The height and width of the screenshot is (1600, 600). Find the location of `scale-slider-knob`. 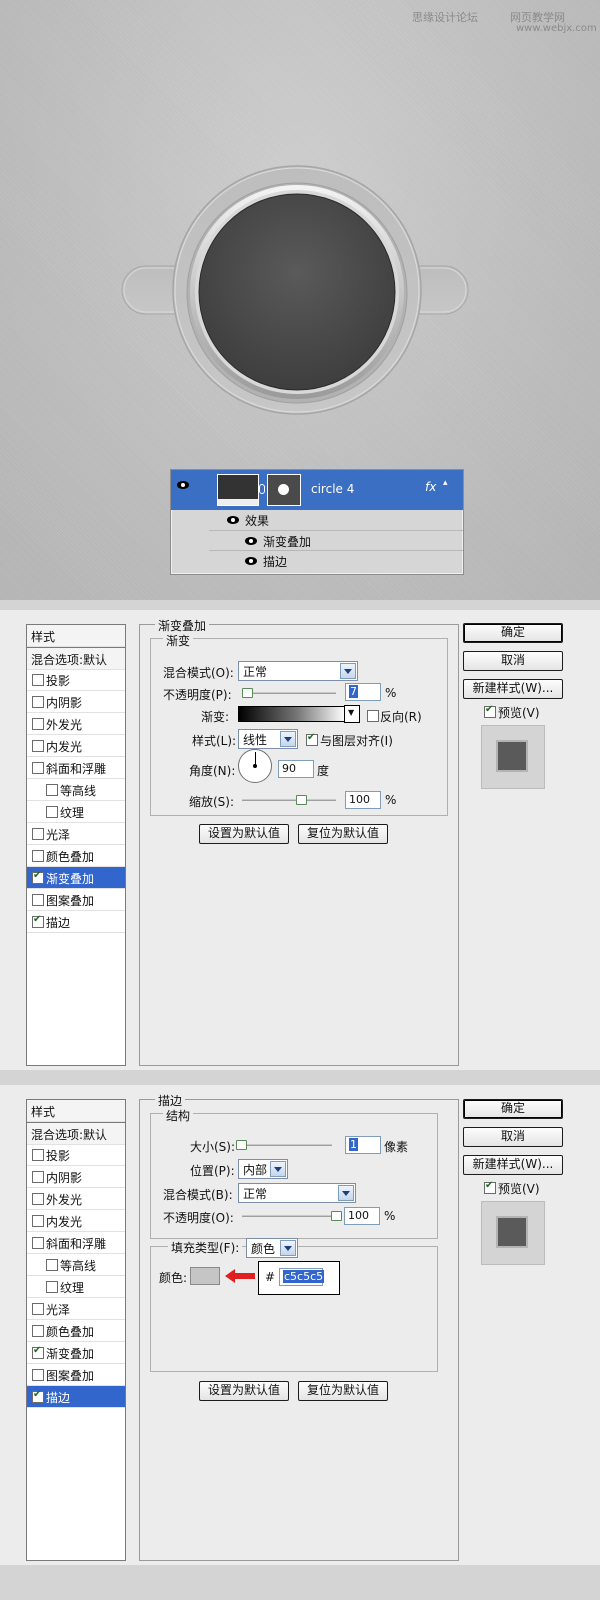

scale-slider-knob is located at coordinates (301, 800).